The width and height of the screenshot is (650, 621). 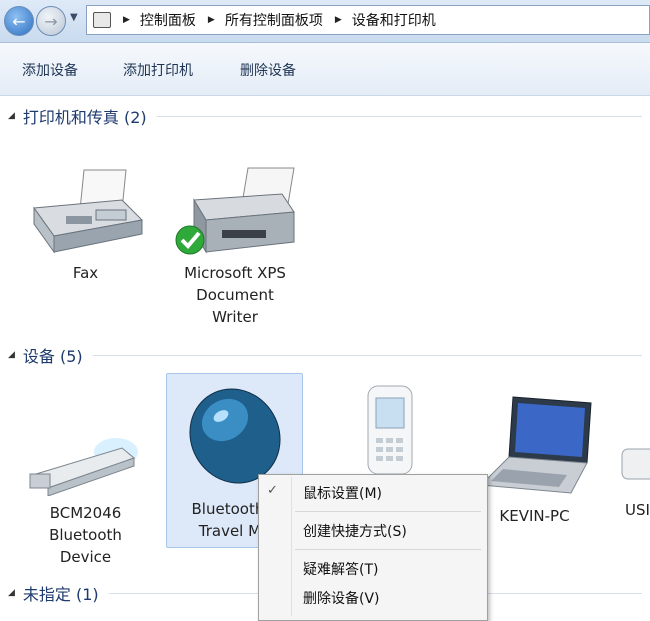 I want to click on group-title-unspecified: 未指定 (1), so click(x=60, y=594).